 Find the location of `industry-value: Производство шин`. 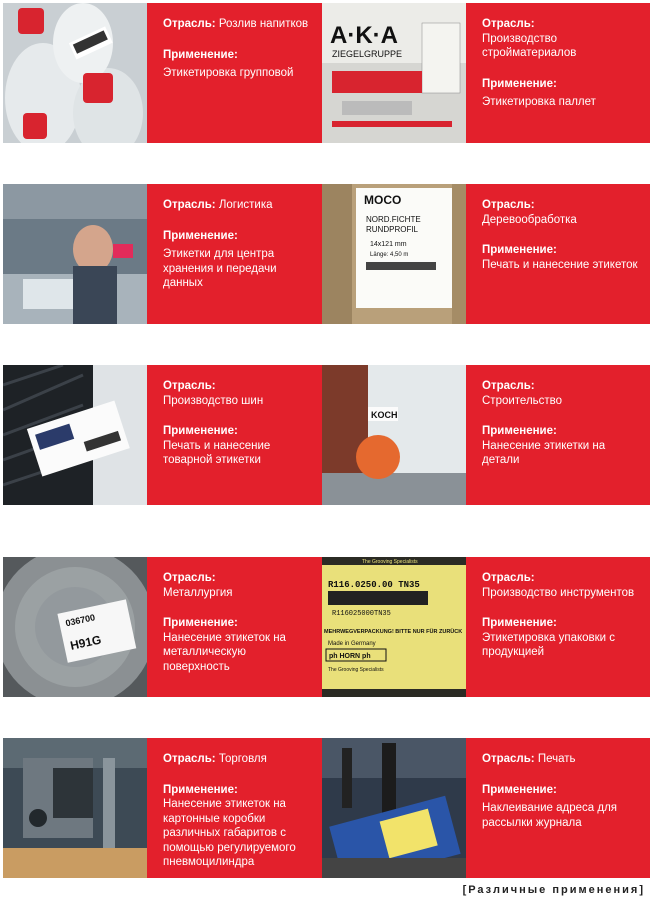

industry-value: Производство шин is located at coordinates (213, 400).